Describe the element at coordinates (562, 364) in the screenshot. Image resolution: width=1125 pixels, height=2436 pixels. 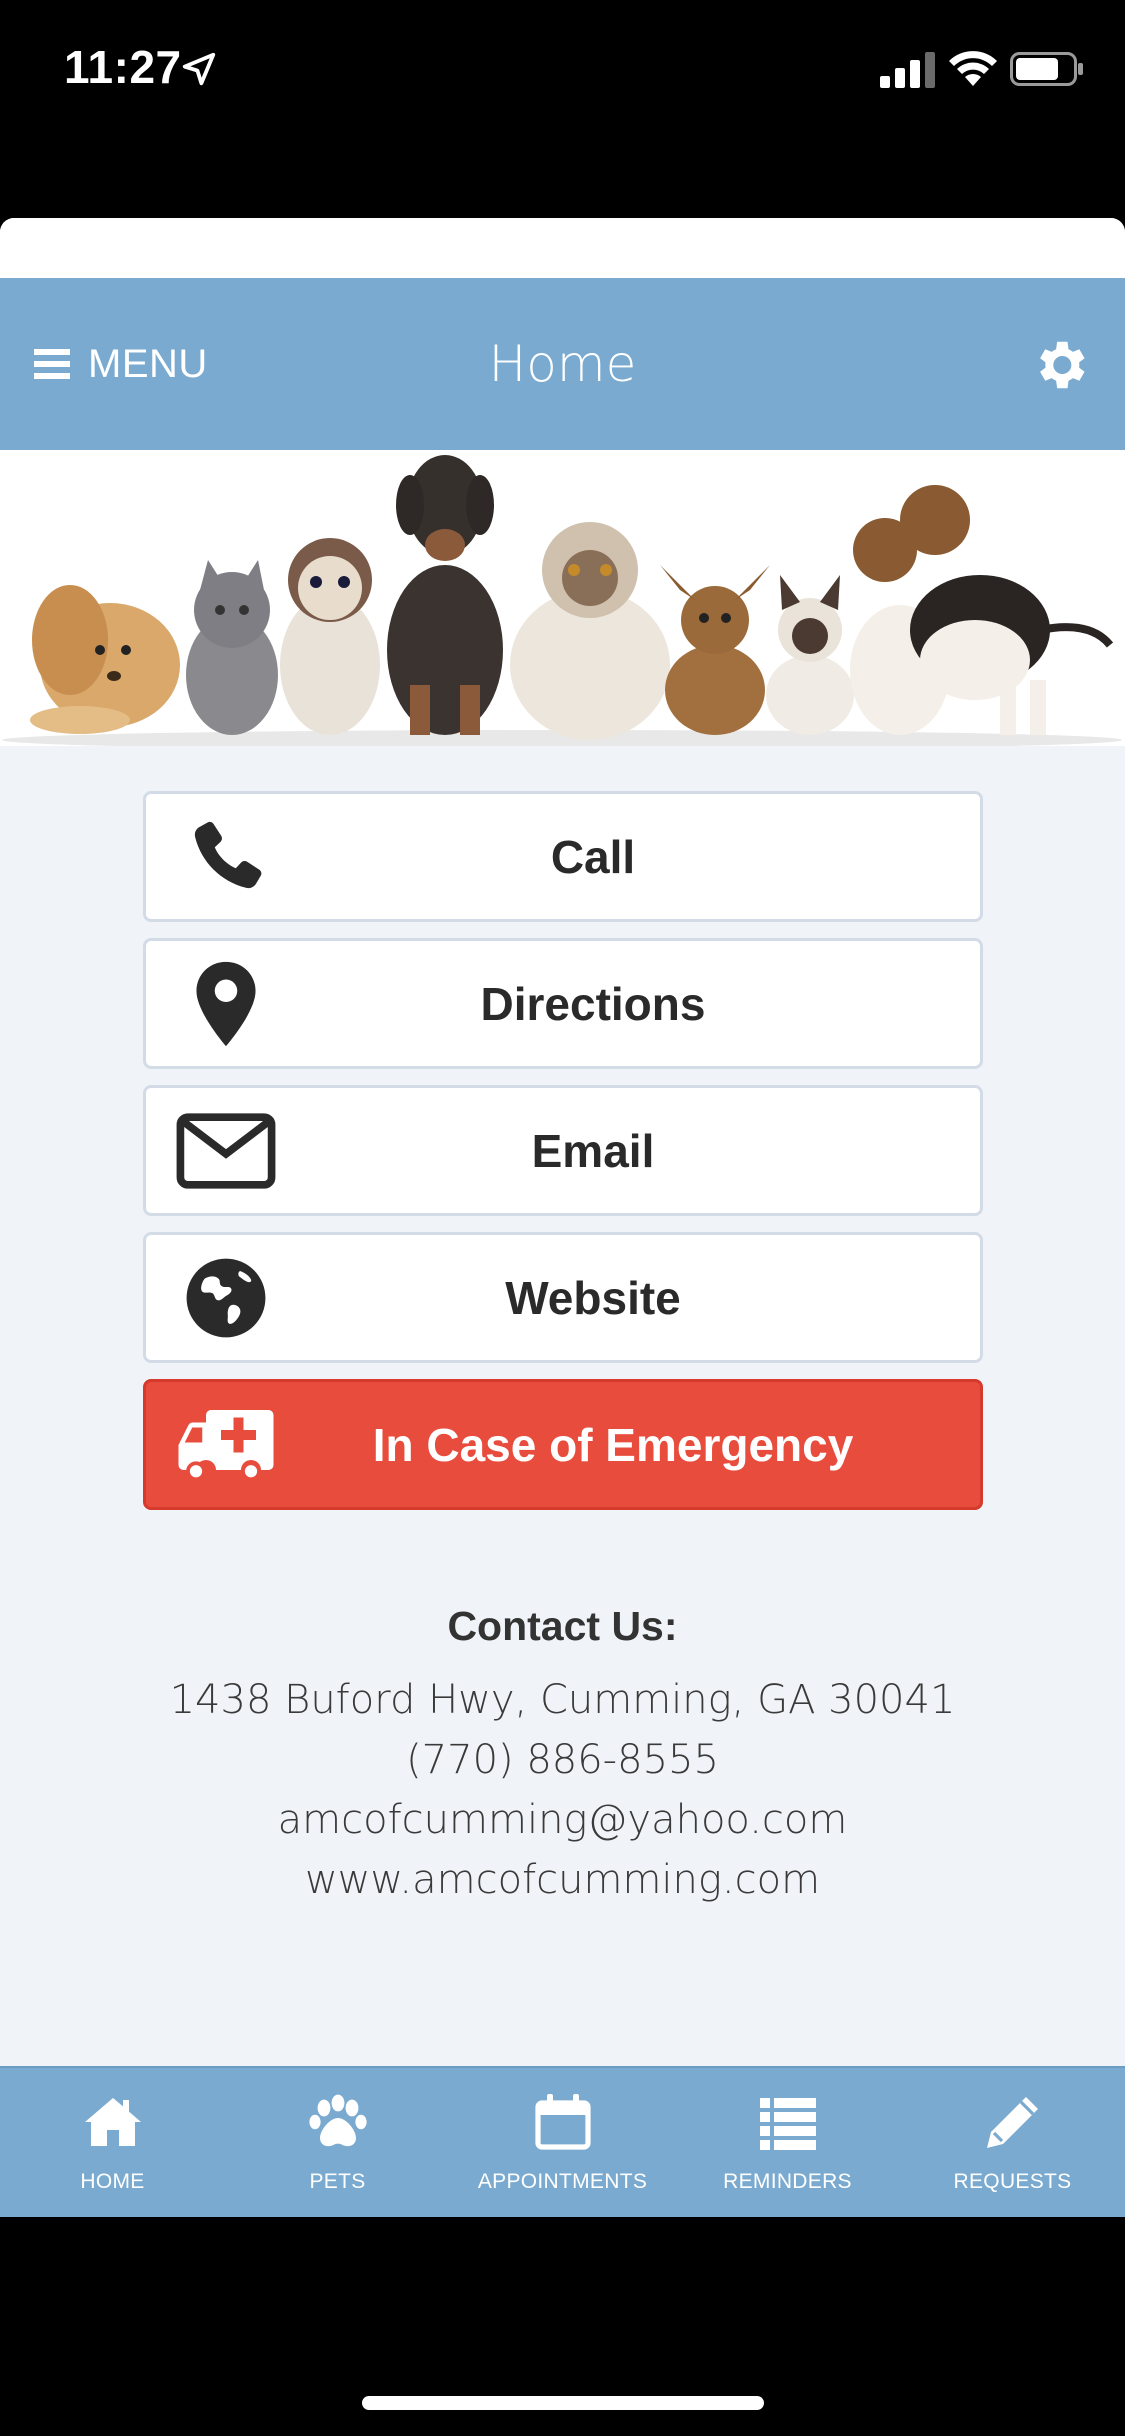
I see `app-header: Home MENU` at that location.